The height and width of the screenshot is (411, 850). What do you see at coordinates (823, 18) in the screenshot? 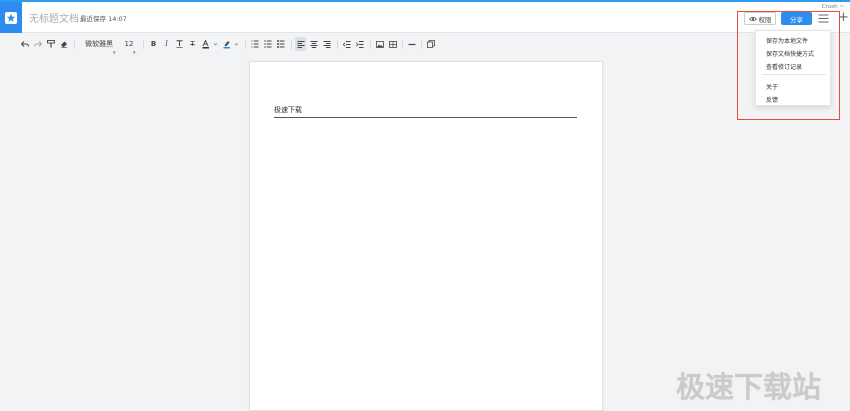
I see `hamburger-menu-icon` at bounding box center [823, 18].